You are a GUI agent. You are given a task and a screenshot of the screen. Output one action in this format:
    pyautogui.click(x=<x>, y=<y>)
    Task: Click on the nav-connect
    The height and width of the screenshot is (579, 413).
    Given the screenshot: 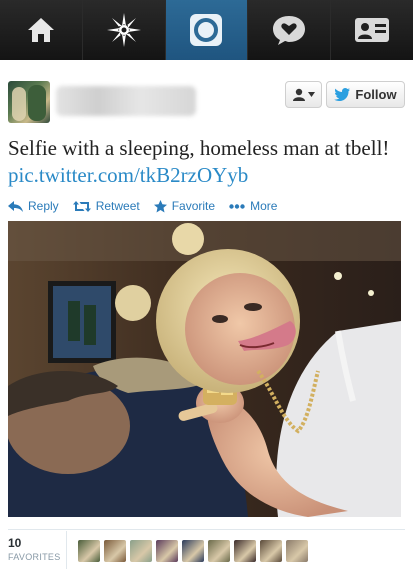 What is the action you would take?
    pyautogui.click(x=124, y=30)
    